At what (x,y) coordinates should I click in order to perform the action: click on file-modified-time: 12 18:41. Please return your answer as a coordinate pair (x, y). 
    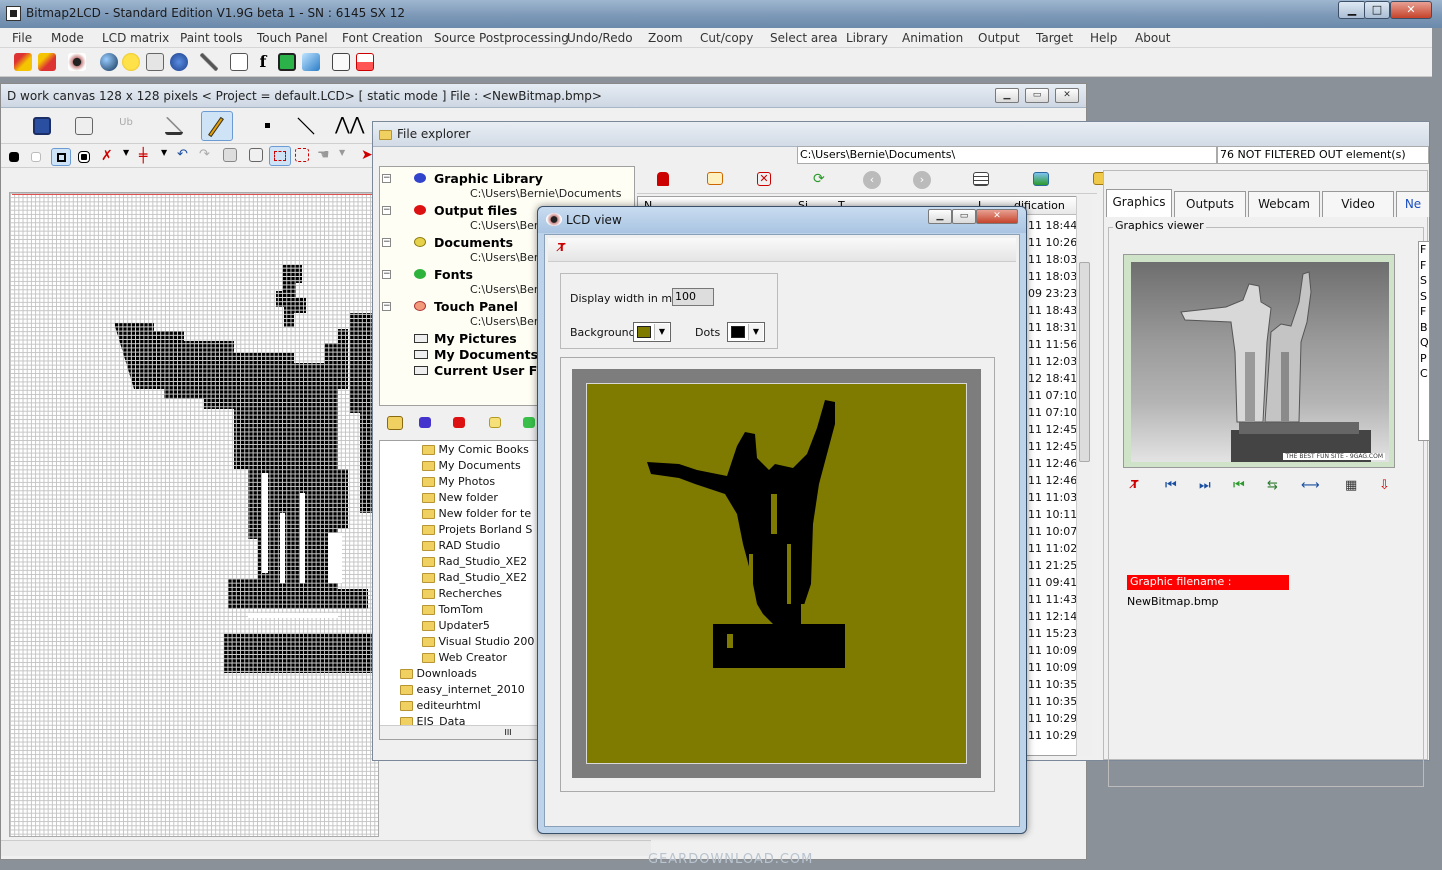
    Looking at the image, I should click on (1052, 378).